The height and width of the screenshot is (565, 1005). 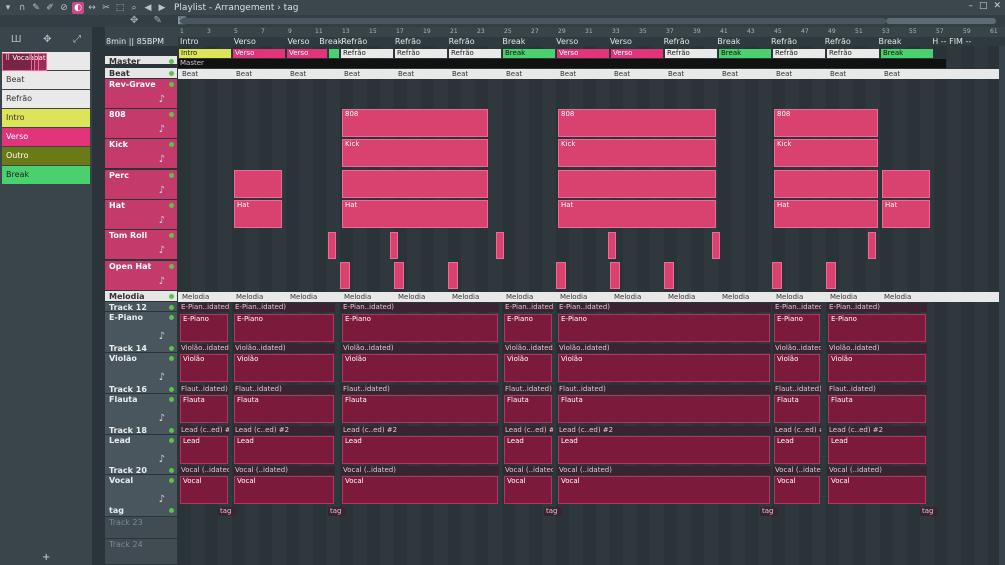 I want to click on track-header: Open Hat ♪, so click(x=141, y=276).